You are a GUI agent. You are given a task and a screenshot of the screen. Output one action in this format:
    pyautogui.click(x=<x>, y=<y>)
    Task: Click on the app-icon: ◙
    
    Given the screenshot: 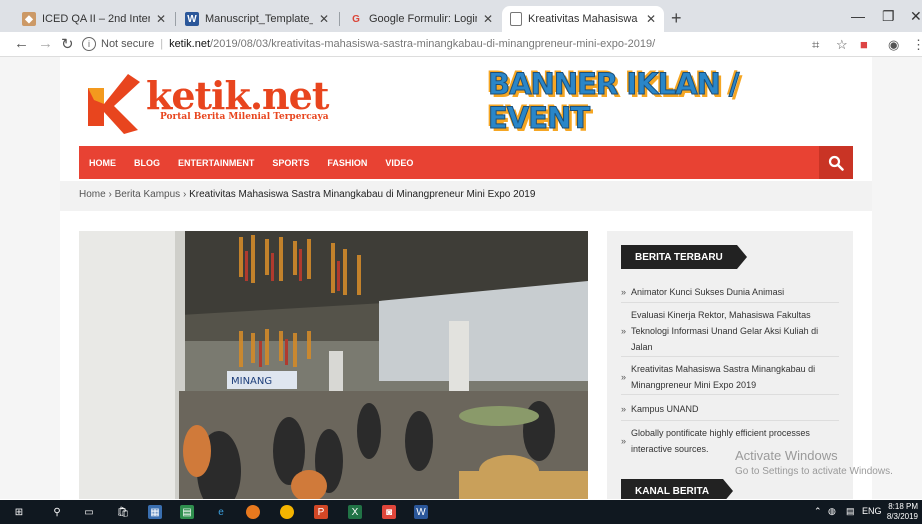 What is the action you would take?
    pyautogui.click(x=389, y=512)
    